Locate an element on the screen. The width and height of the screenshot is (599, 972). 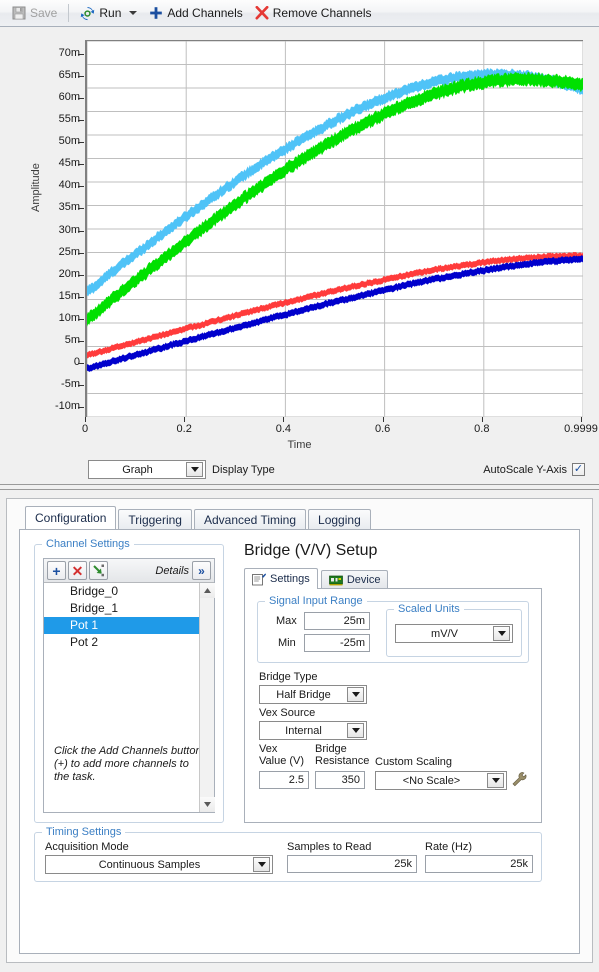
red-x-icon is located at coordinates (262, 12).